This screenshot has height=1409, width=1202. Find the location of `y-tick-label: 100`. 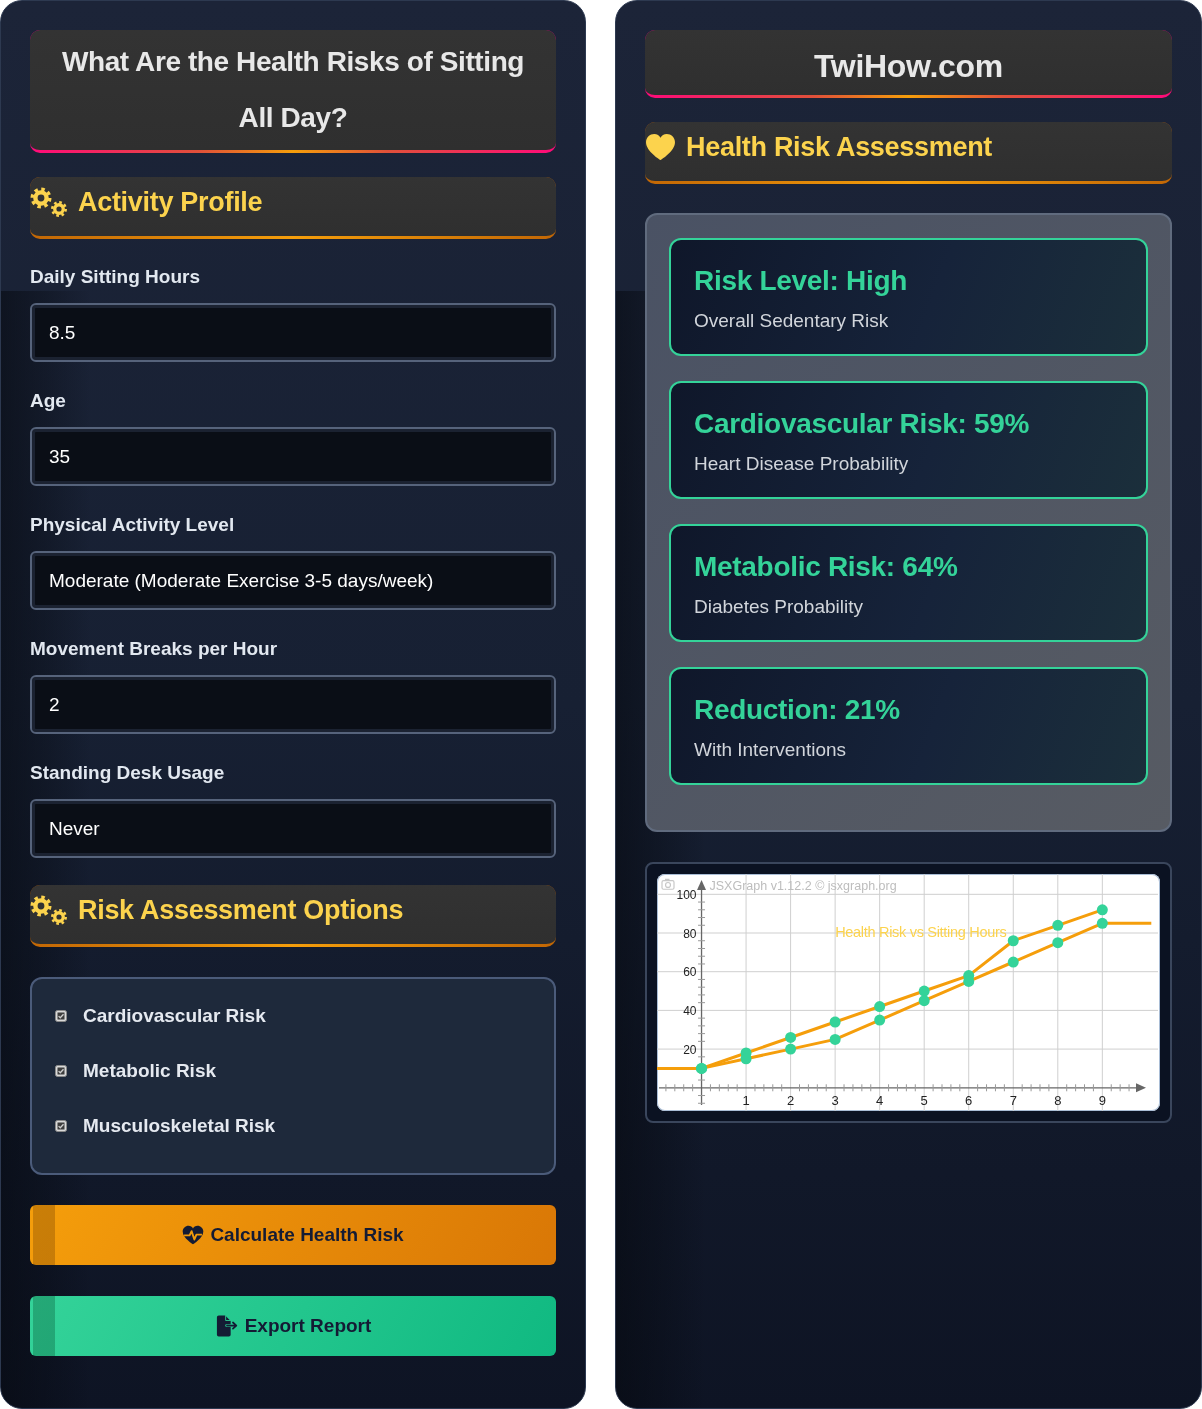

y-tick-label: 100 is located at coordinates (686, 894).